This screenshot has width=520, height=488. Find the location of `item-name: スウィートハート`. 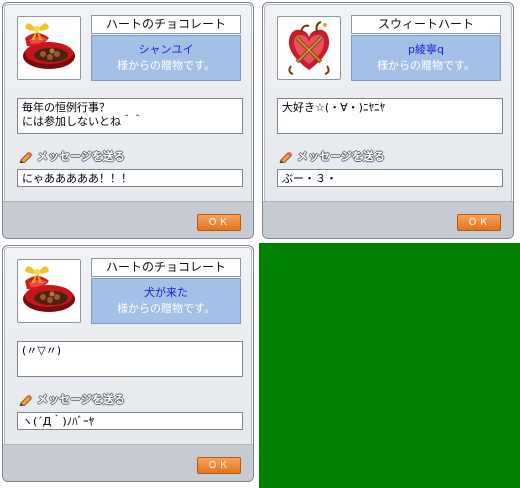

item-name: スウィートハート is located at coordinates (426, 24).